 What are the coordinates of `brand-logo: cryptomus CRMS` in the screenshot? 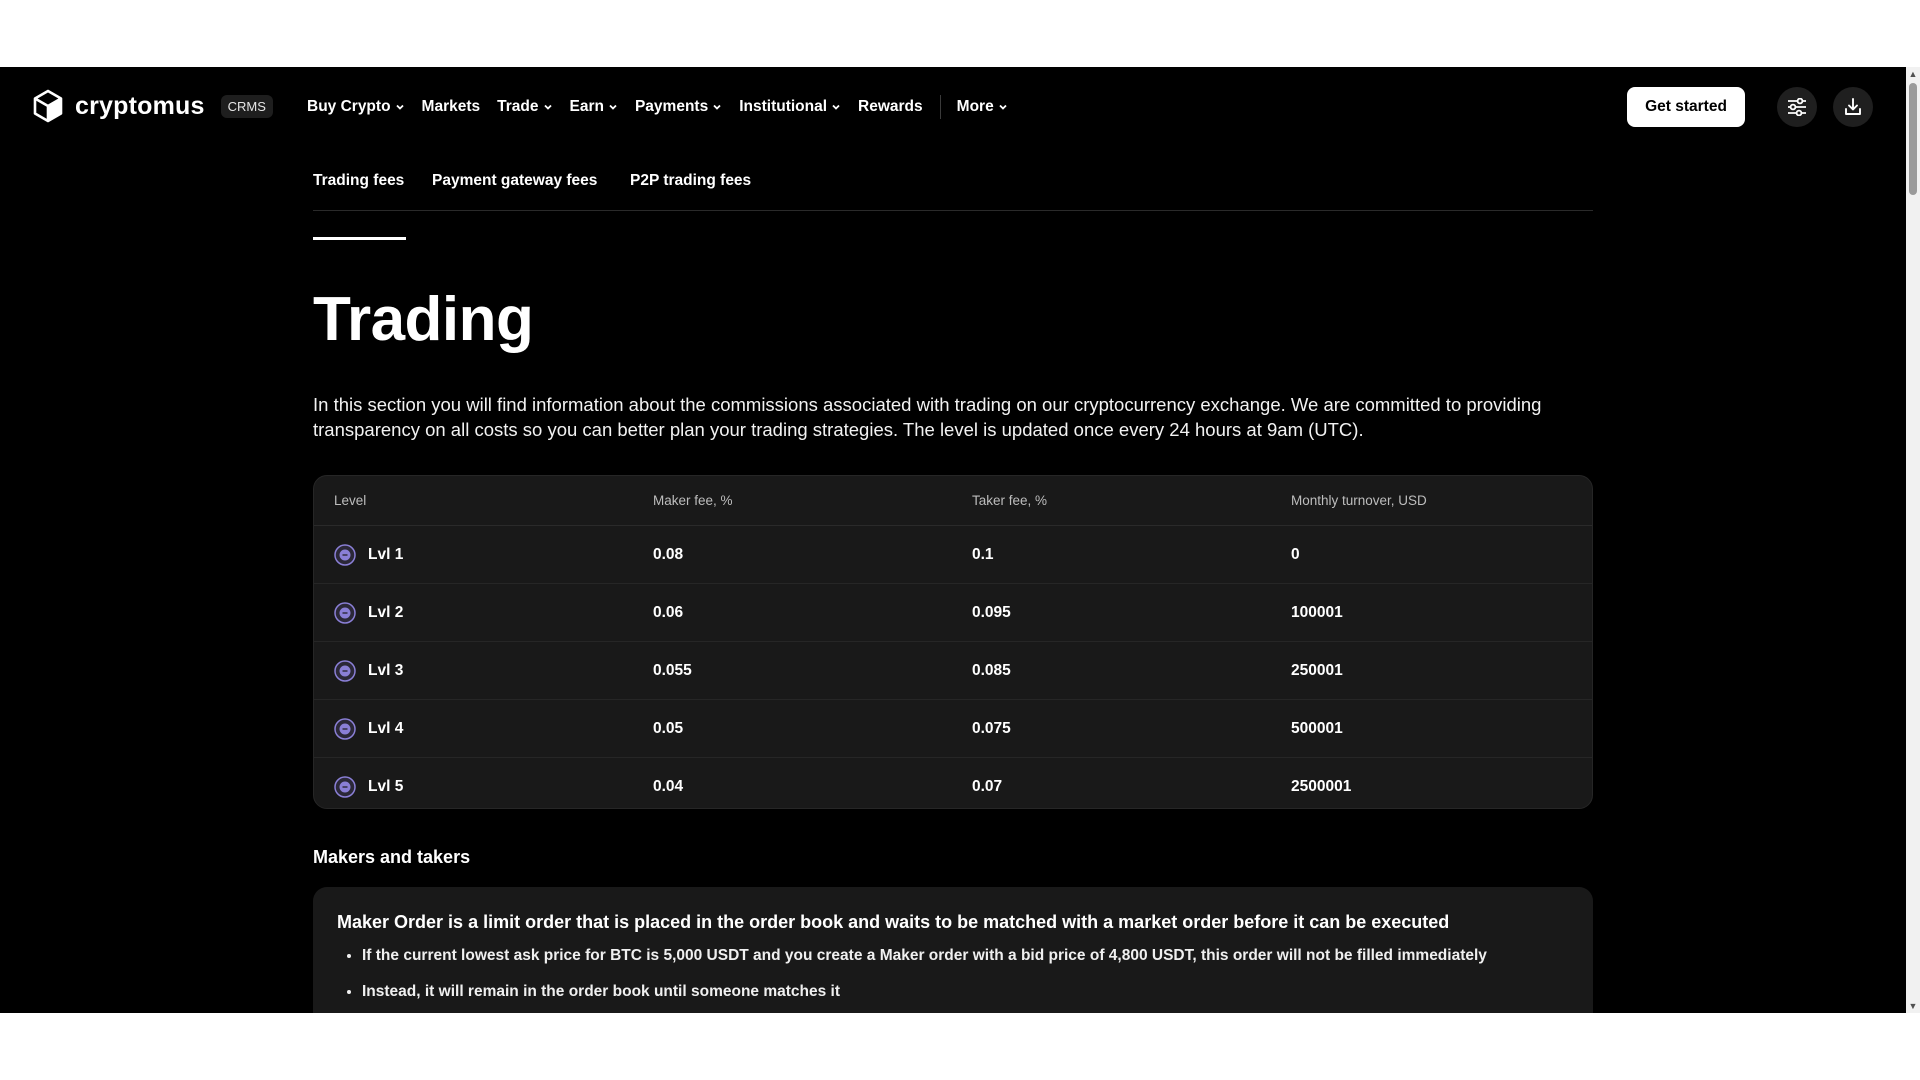 It's located at (153, 106).